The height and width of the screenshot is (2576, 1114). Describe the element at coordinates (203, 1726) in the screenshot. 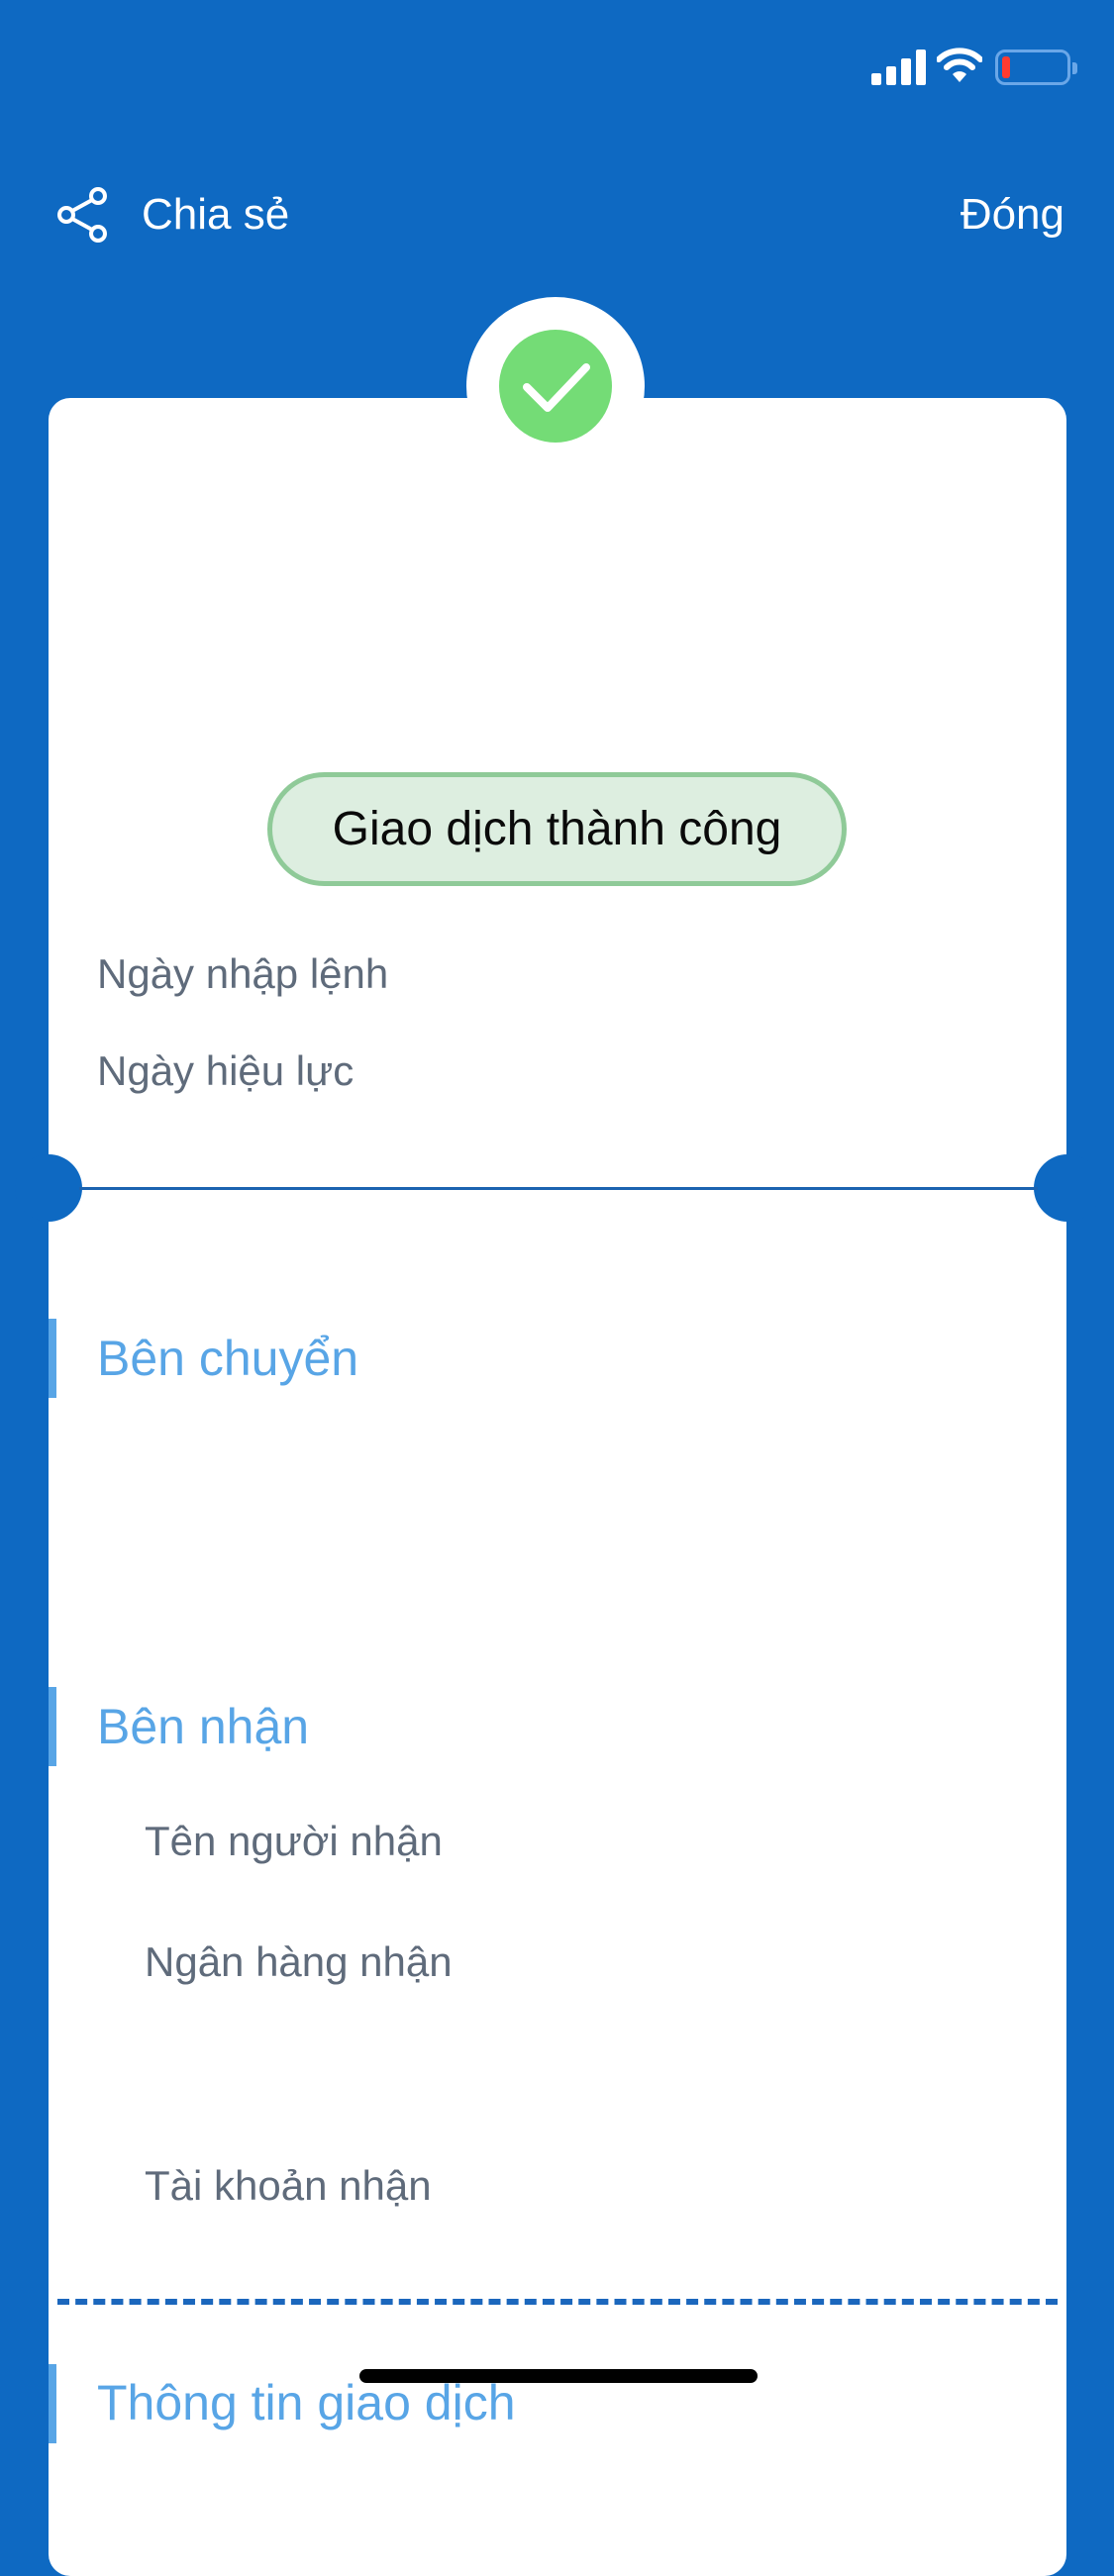

I see `receiver-section-title: Bên nhận` at that location.